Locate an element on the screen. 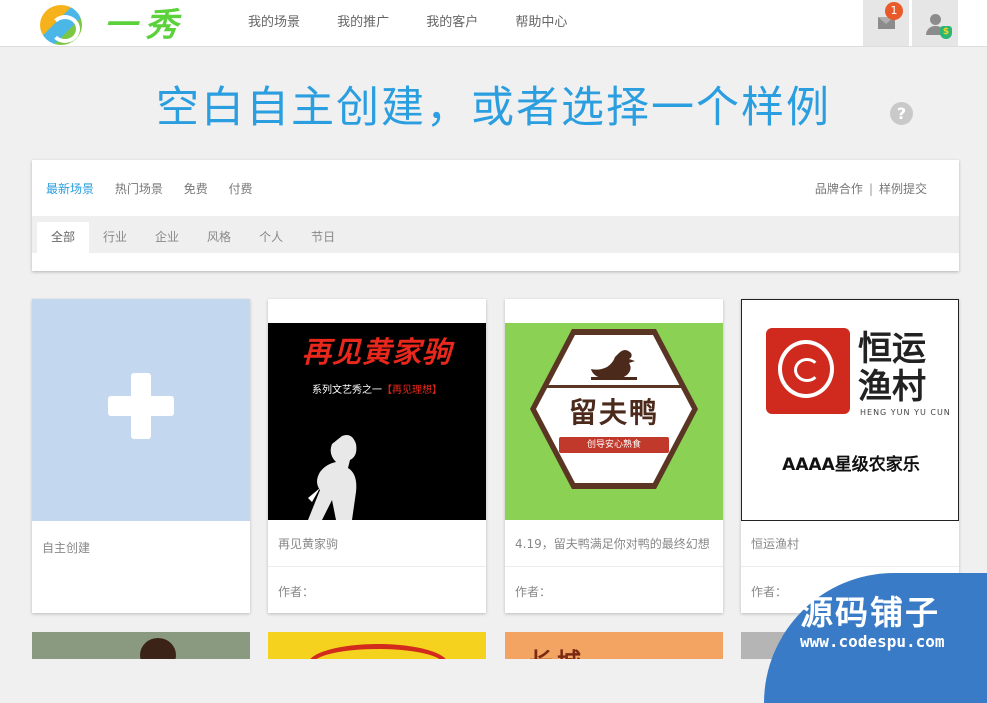 This screenshot has height=703, width=987. filter-panel: 最新场景 热门场景 免费 付费 品牌合作 | 样例提交 全部 行业 企业 风格 个人 节日 is located at coordinates (495, 215).